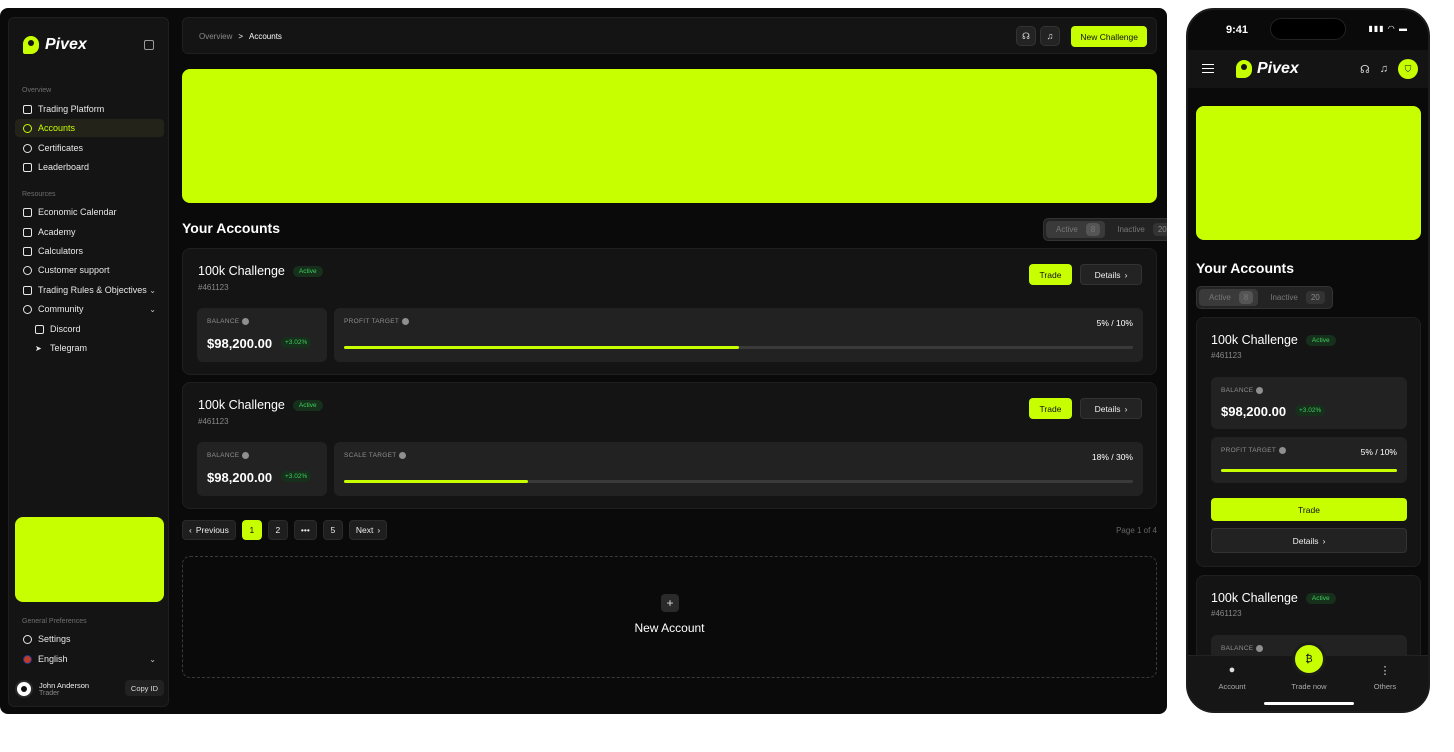 This screenshot has height=752, width=1454. I want to click on menu-icon, so click(1208, 68).